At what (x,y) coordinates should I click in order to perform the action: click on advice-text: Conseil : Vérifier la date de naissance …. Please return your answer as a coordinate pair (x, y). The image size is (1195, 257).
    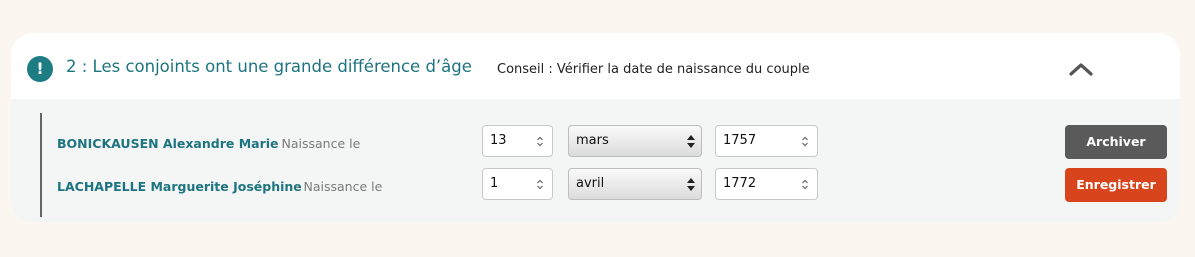
    Looking at the image, I should click on (653, 69).